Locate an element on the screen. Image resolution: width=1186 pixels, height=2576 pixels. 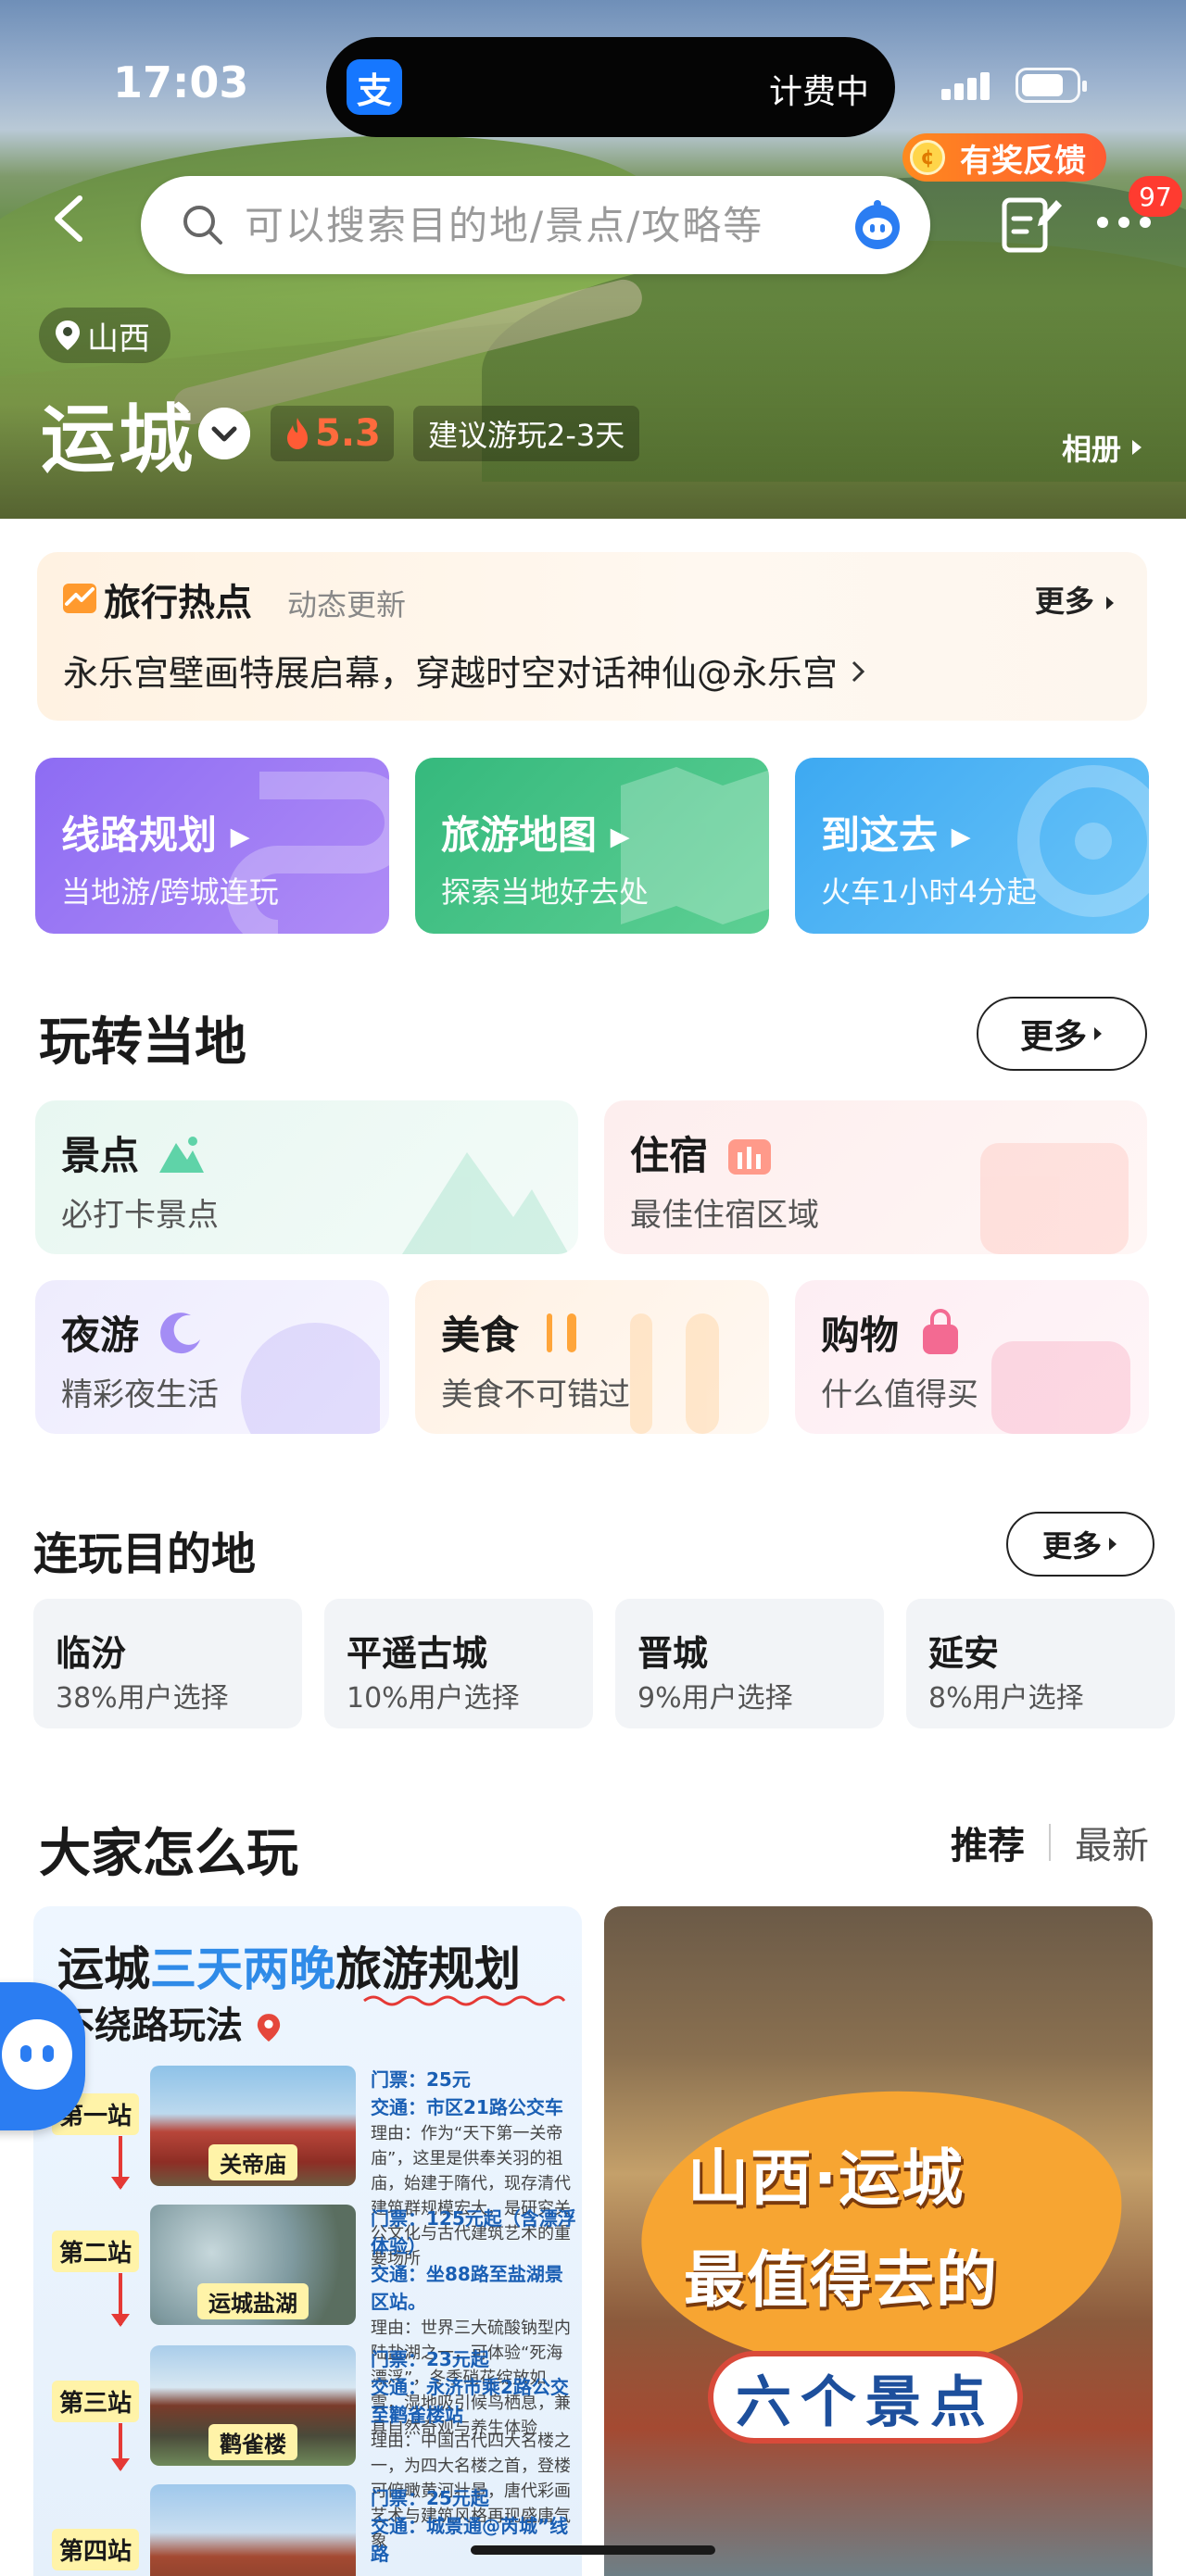
hot-news-subtitle: 动态更新 is located at coordinates (347, 604).